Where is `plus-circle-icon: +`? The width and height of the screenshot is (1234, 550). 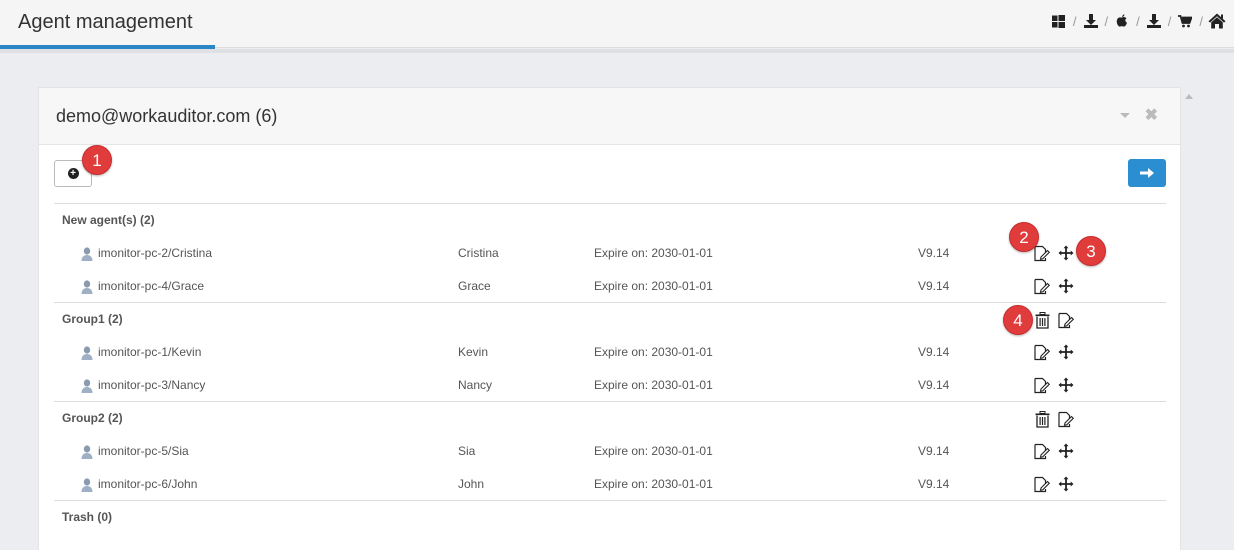
plus-circle-icon: + is located at coordinates (73, 173).